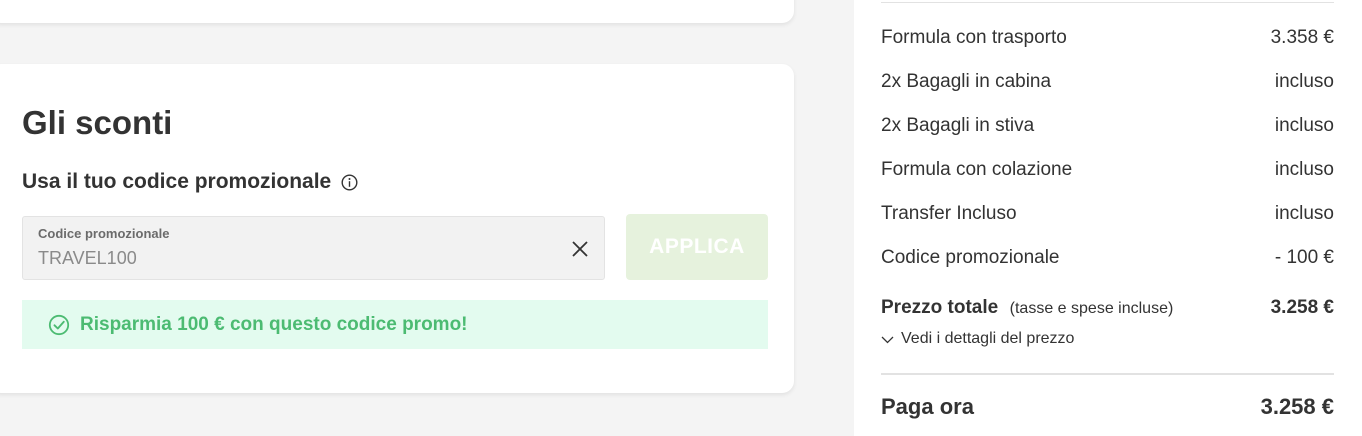  I want to click on promo-heading-label: Usa il tuo codice promozionale, so click(177, 181).